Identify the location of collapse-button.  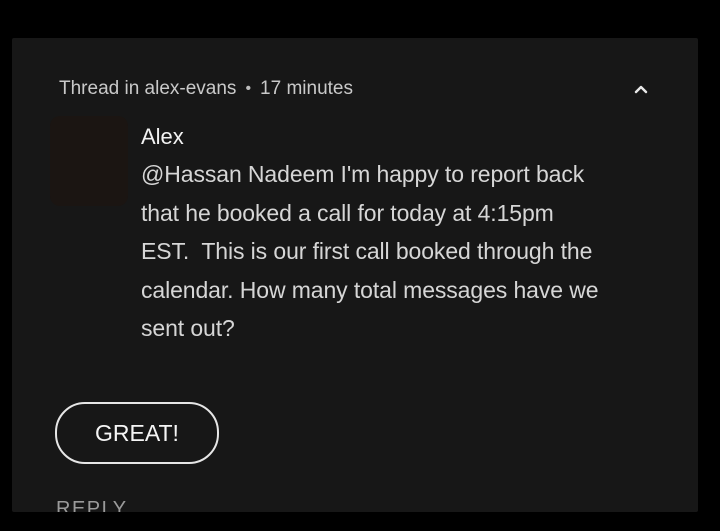
(641, 89).